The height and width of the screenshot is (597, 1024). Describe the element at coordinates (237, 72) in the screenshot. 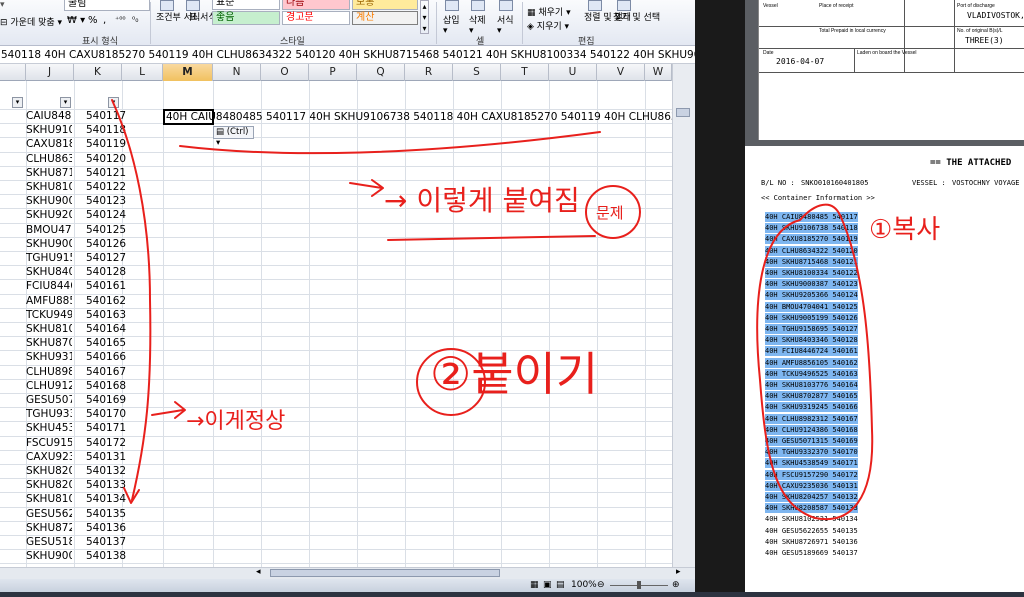

I see `column-header-n: N` at that location.